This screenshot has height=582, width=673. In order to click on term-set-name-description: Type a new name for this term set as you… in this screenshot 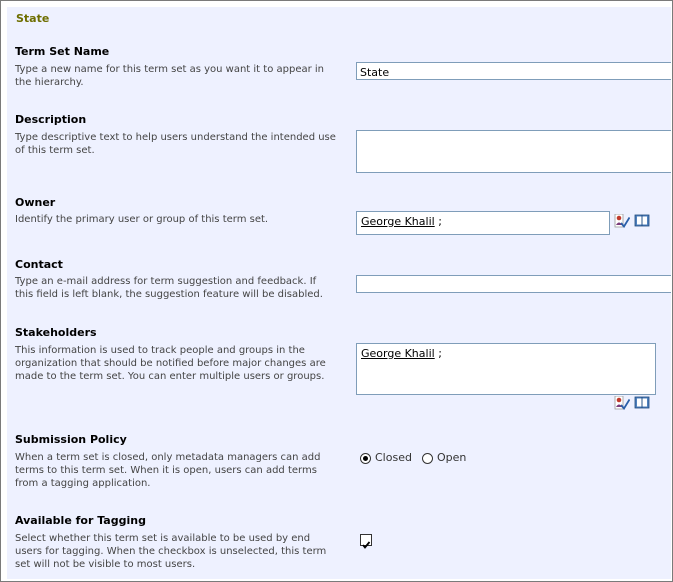, I will do `click(170, 76)`.